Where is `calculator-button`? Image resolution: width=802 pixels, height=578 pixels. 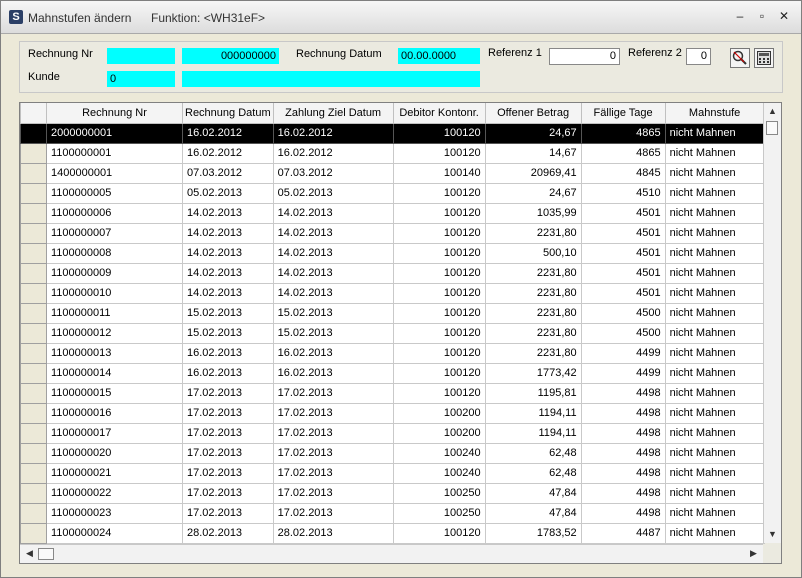
calculator-button is located at coordinates (764, 58).